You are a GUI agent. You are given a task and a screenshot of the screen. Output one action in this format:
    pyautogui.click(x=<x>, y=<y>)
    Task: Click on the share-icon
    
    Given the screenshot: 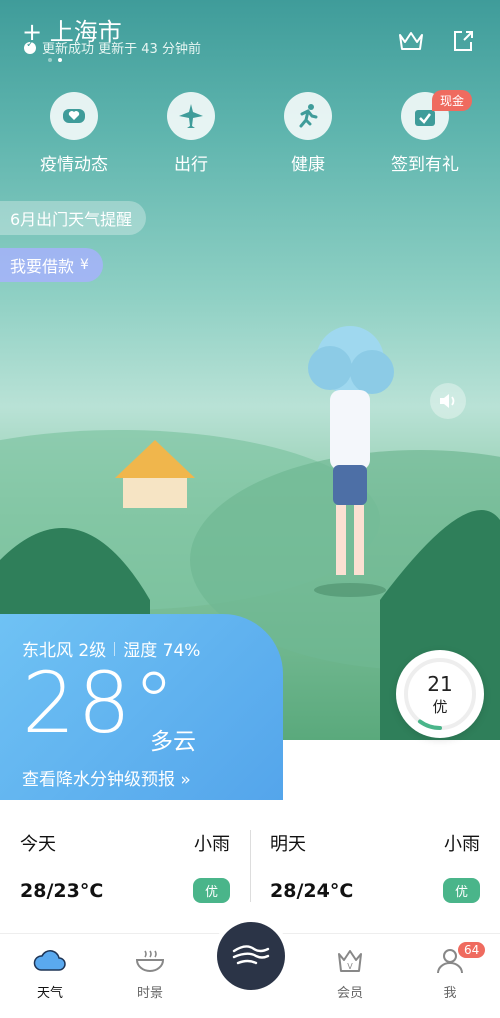 What is the action you would take?
    pyautogui.click(x=463, y=41)
    